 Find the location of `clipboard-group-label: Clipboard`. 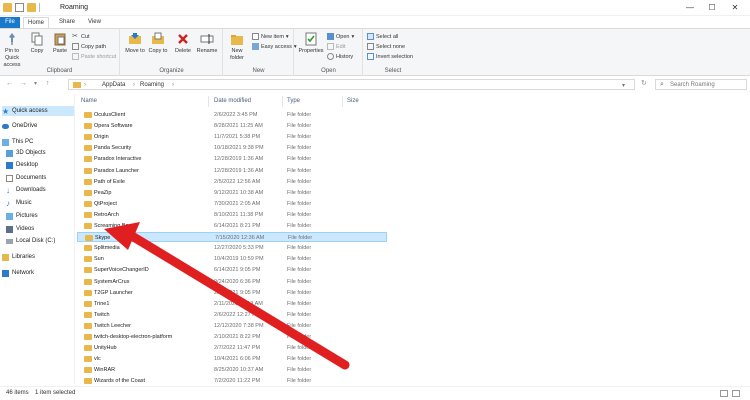

clipboard-group-label: Clipboard is located at coordinates (59, 71).